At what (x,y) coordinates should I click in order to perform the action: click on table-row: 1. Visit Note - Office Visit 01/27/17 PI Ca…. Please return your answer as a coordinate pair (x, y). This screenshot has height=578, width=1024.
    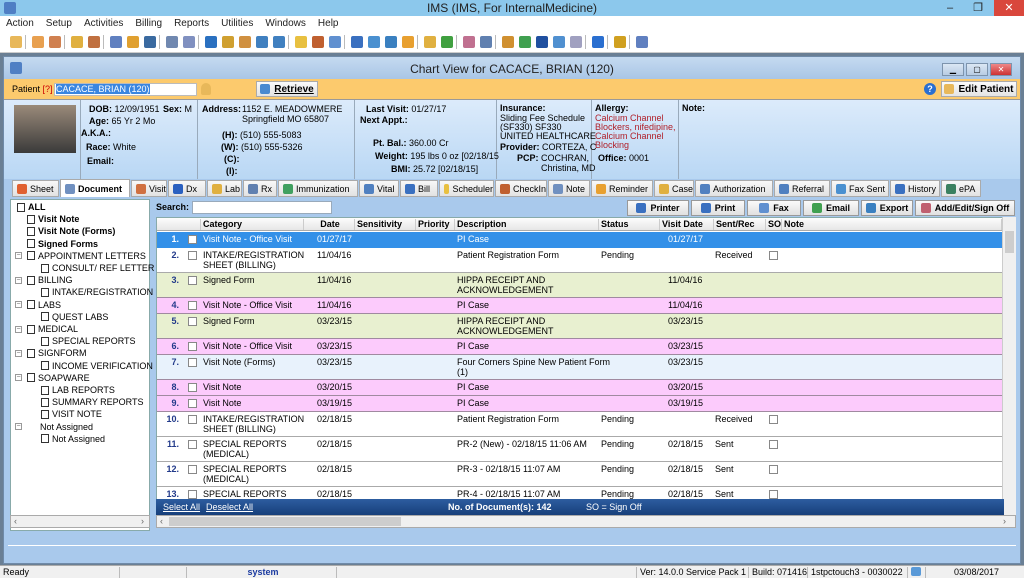
    Looking at the image, I should click on (580, 240).